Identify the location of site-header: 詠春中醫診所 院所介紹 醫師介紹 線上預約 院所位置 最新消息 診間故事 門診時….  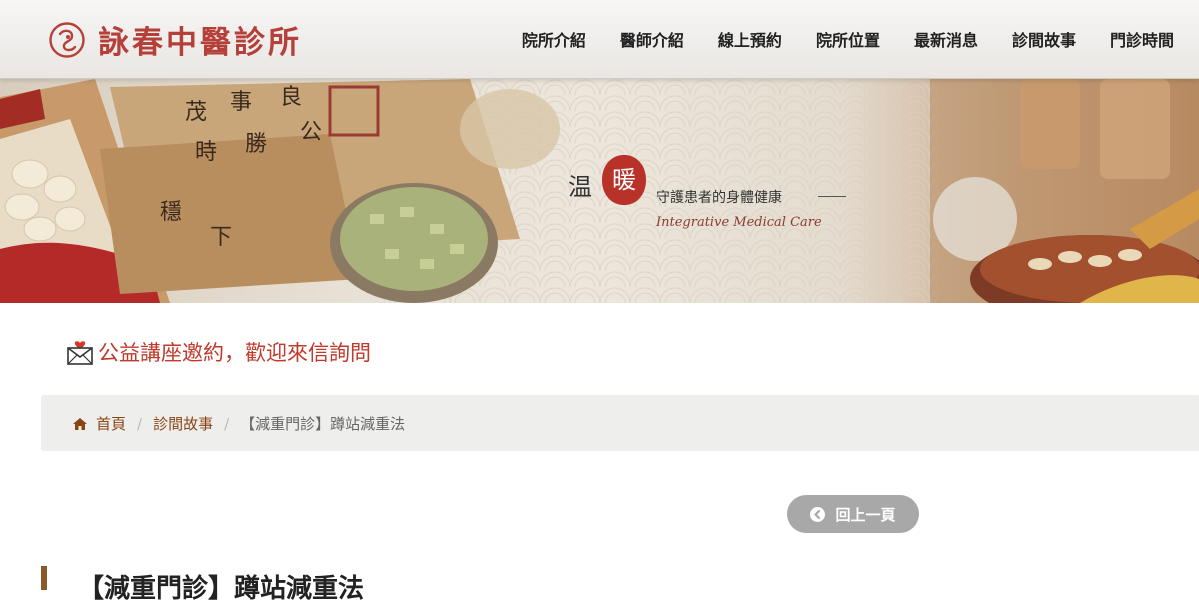
(599, 39).